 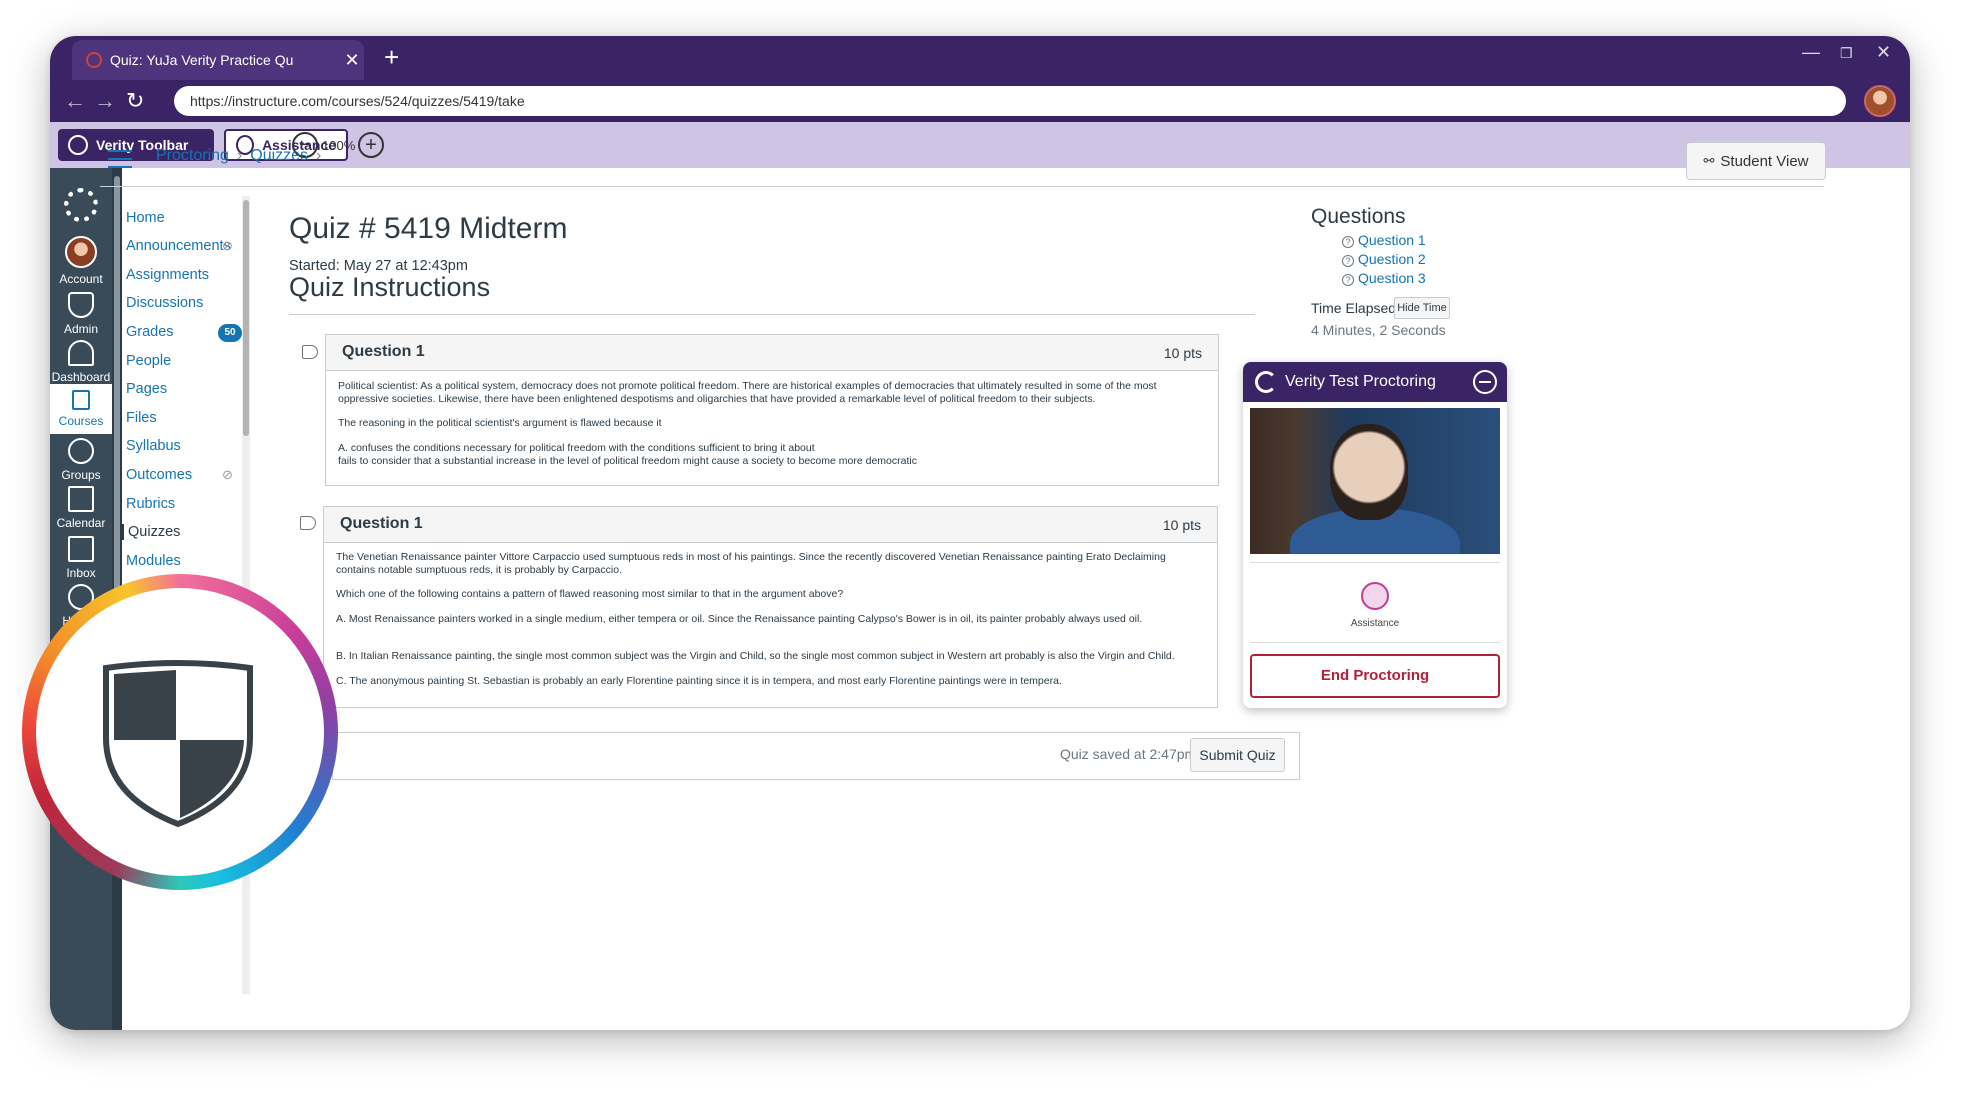 I want to click on breadcrumb-quizzes: Quizzes, so click(x=279, y=155).